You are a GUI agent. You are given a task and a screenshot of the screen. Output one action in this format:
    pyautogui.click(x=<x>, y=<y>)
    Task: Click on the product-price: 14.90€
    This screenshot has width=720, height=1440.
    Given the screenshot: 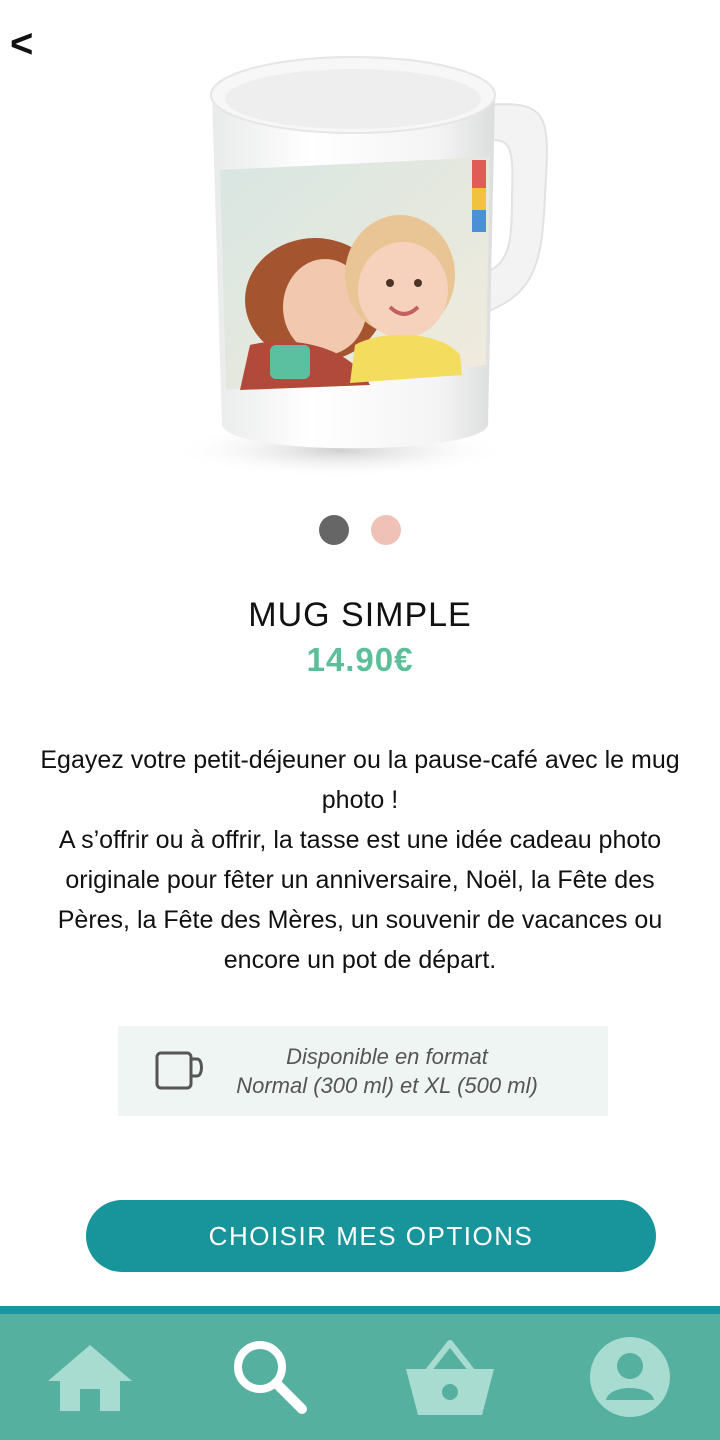 What is the action you would take?
    pyautogui.click(x=360, y=659)
    